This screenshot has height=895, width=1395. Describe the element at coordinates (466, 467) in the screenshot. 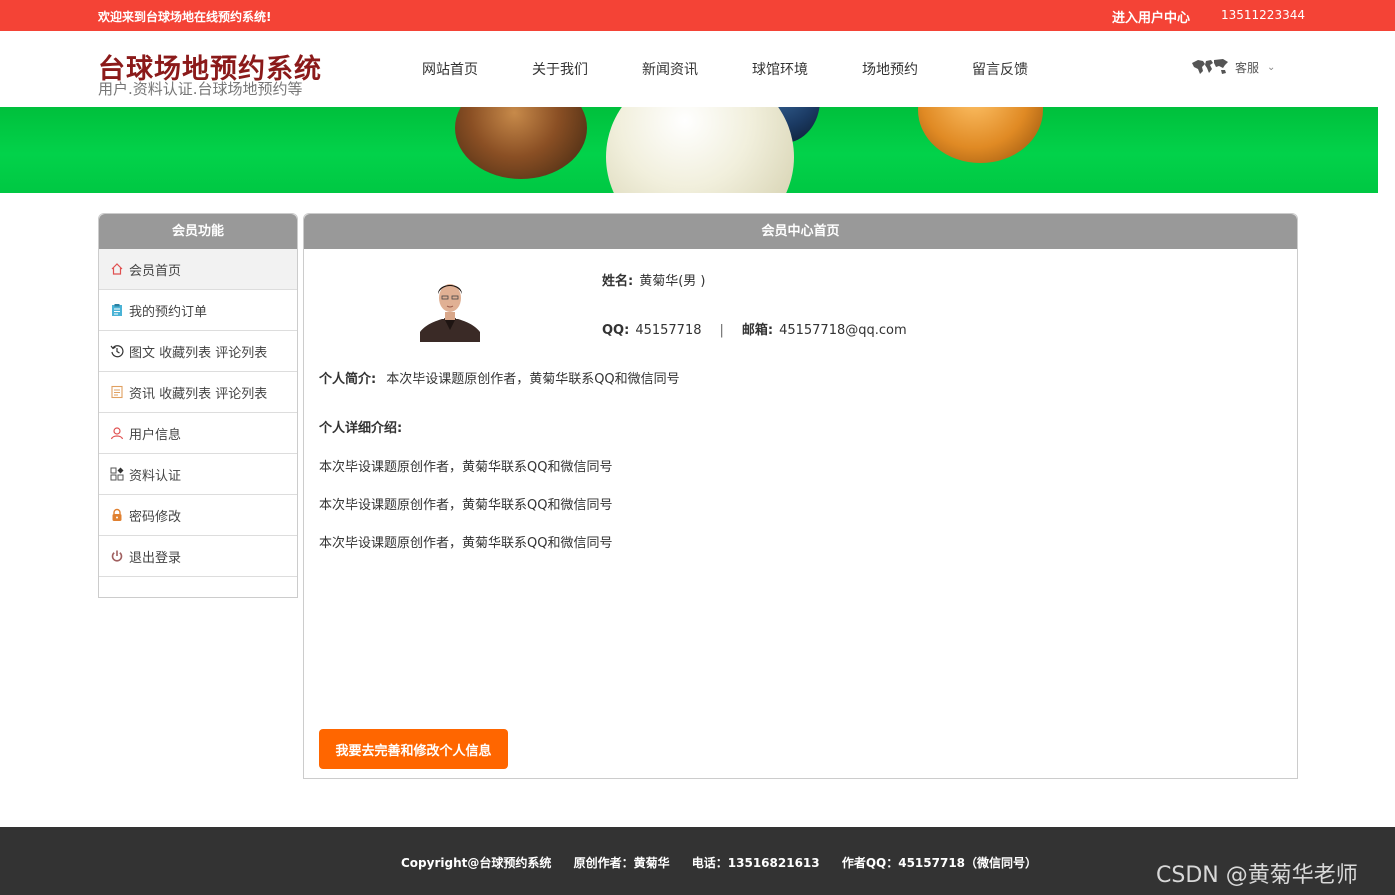

I see `detail-line-1: 本次毕设课题原创作者，黄菊华联系QQ和微信同号` at that location.